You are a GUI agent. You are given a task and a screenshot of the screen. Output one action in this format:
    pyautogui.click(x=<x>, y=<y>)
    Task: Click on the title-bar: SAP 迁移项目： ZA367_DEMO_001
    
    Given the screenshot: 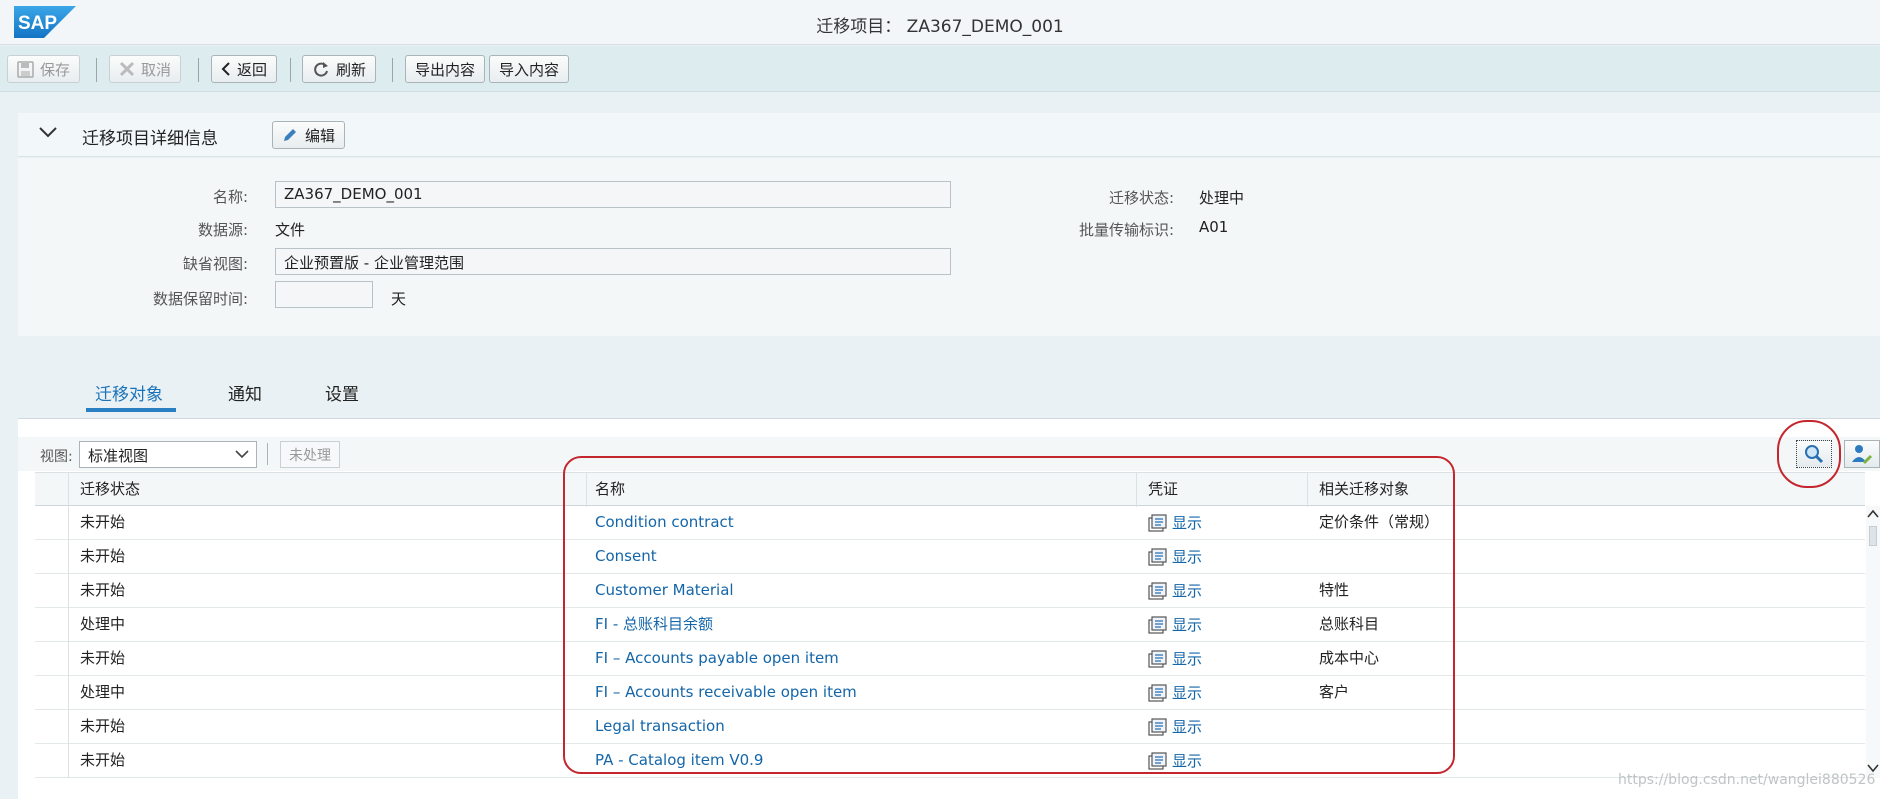 What is the action you would take?
    pyautogui.click(x=940, y=22)
    